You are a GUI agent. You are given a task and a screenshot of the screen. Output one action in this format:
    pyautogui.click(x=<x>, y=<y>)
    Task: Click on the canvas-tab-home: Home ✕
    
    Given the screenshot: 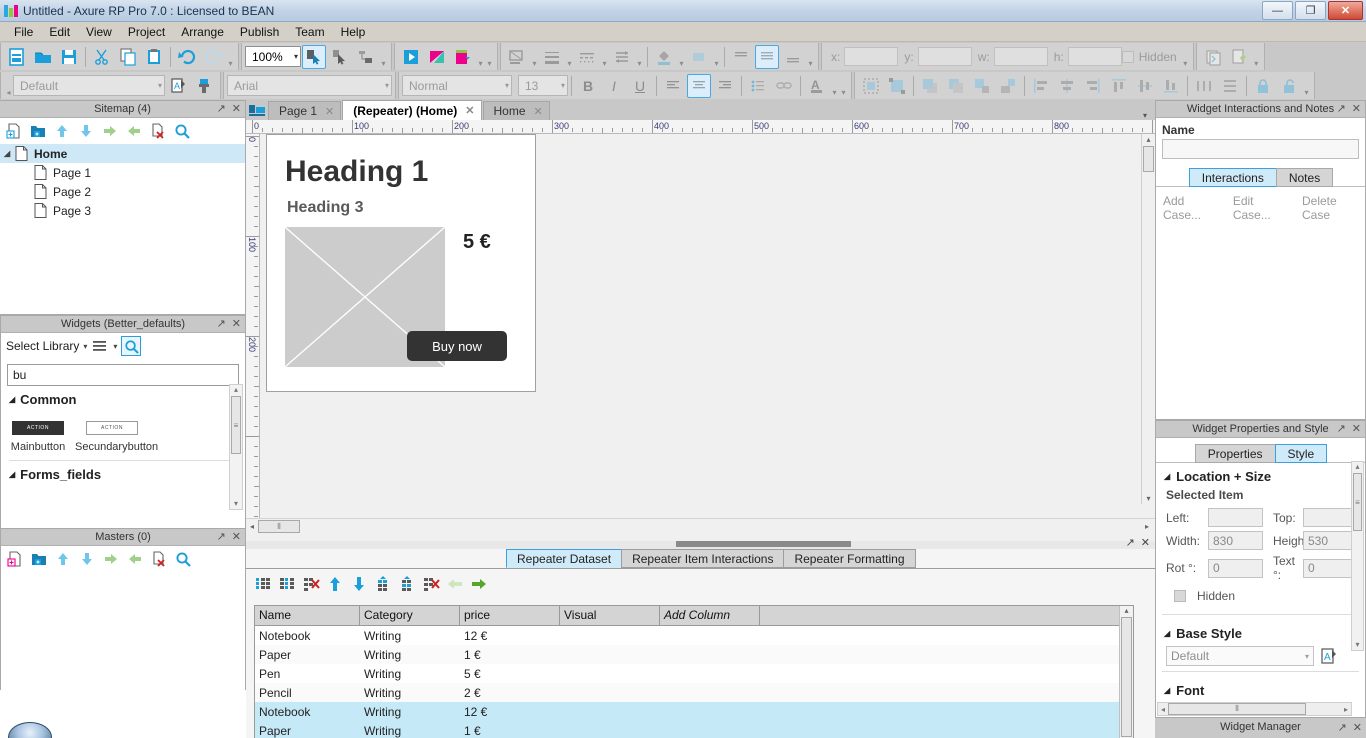 What is the action you would take?
    pyautogui.click(x=516, y=110)
    